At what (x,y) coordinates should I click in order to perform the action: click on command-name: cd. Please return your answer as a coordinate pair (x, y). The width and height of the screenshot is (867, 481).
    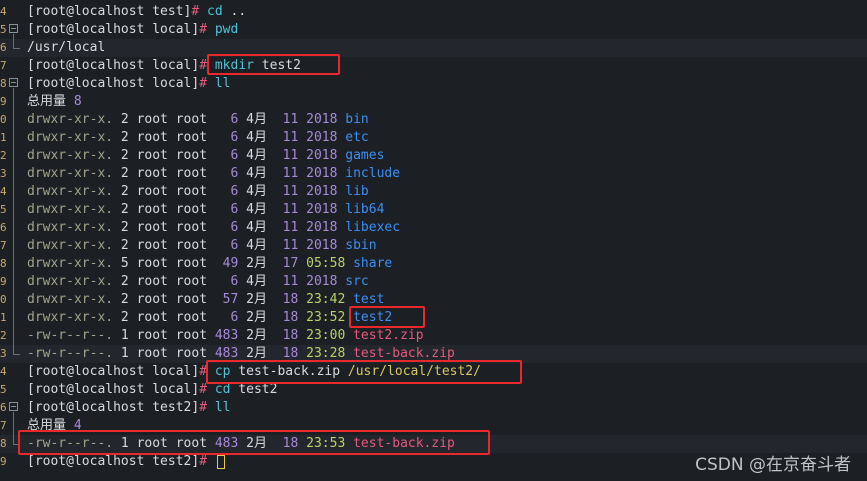
    Looking at the image, I should click on (215, 11).